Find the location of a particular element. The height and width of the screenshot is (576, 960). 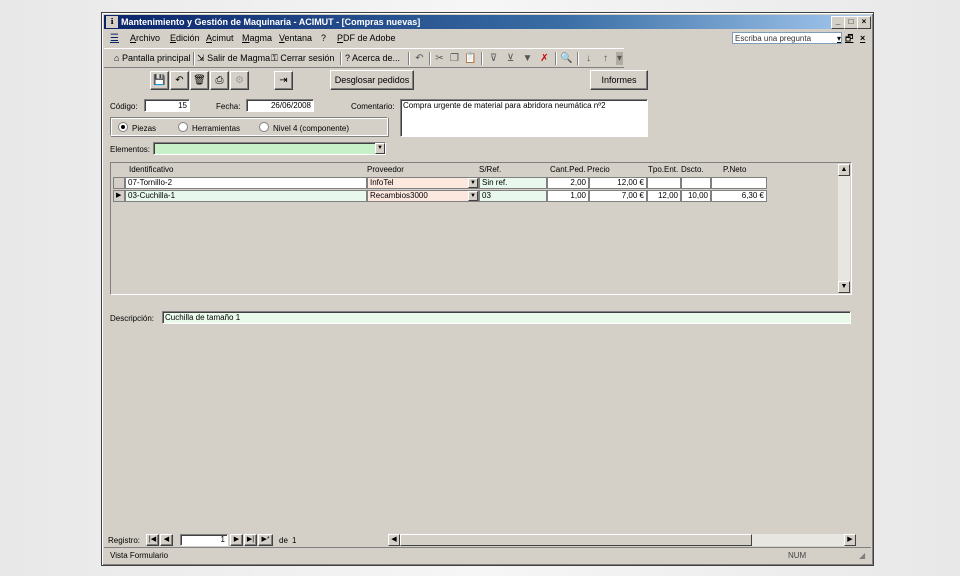

restore-icon: 🗗 is located at coordinates (849, 38).